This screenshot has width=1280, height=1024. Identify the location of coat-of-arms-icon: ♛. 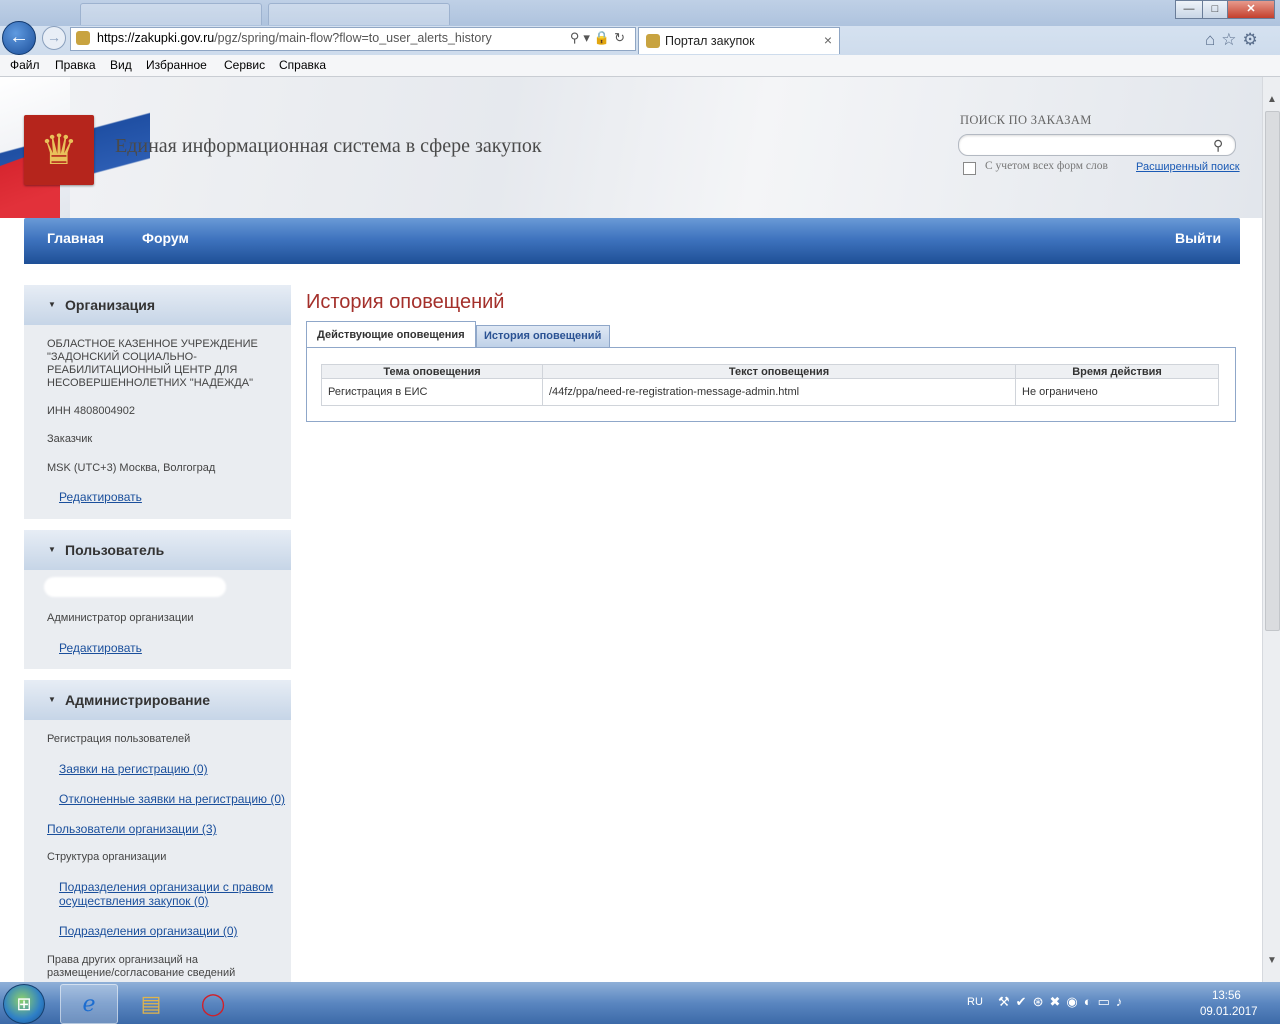
(59, 150).